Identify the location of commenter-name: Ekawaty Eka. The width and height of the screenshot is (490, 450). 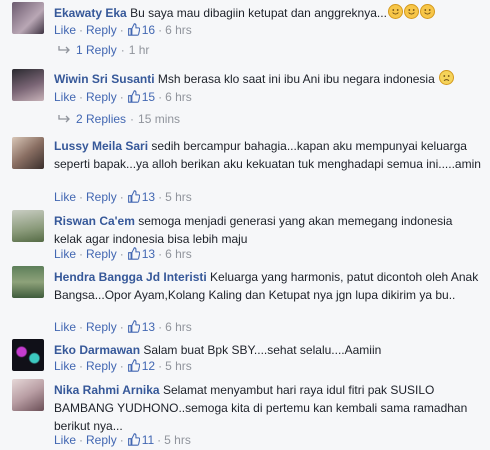
(90, 13).